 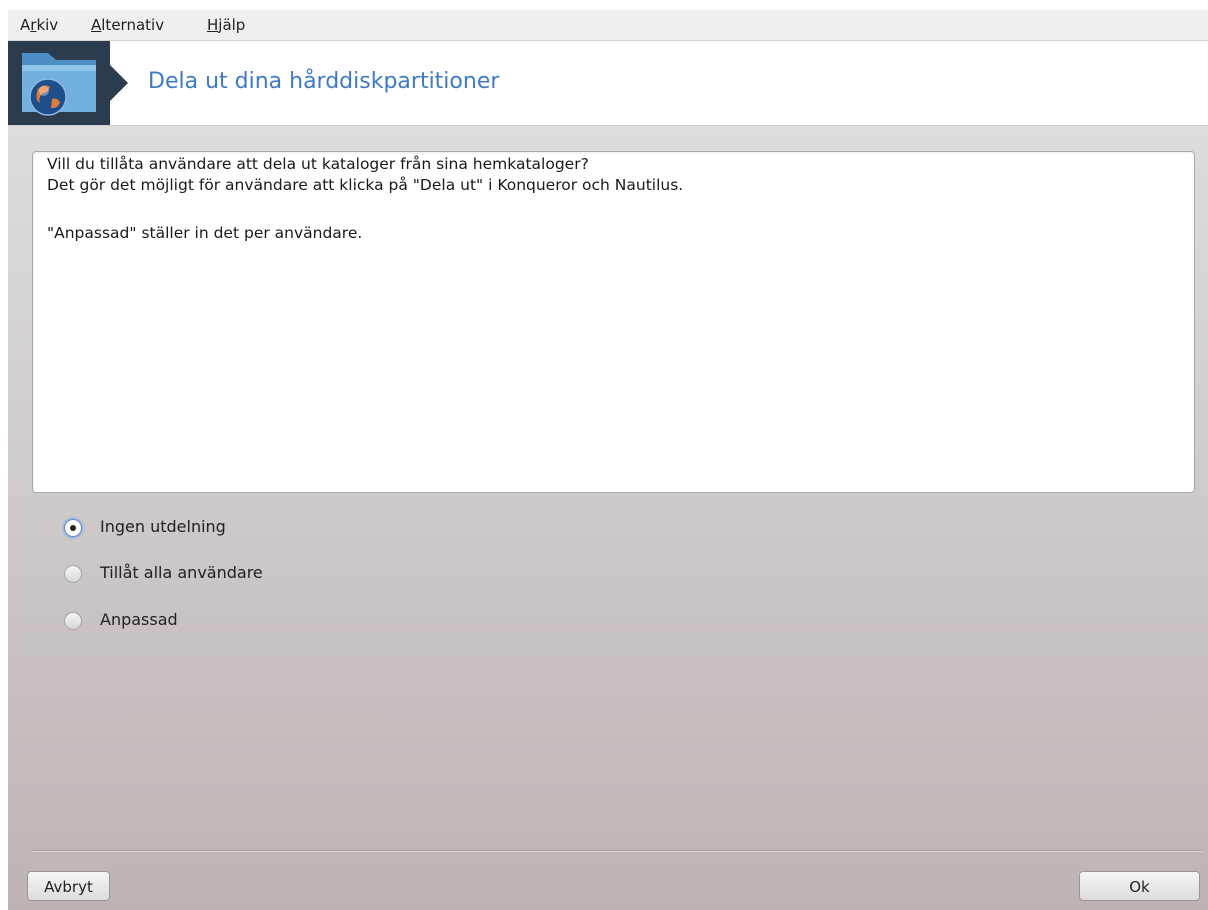 I want to click on menu-arkiv-pre: A, so click(x=25, y=25).